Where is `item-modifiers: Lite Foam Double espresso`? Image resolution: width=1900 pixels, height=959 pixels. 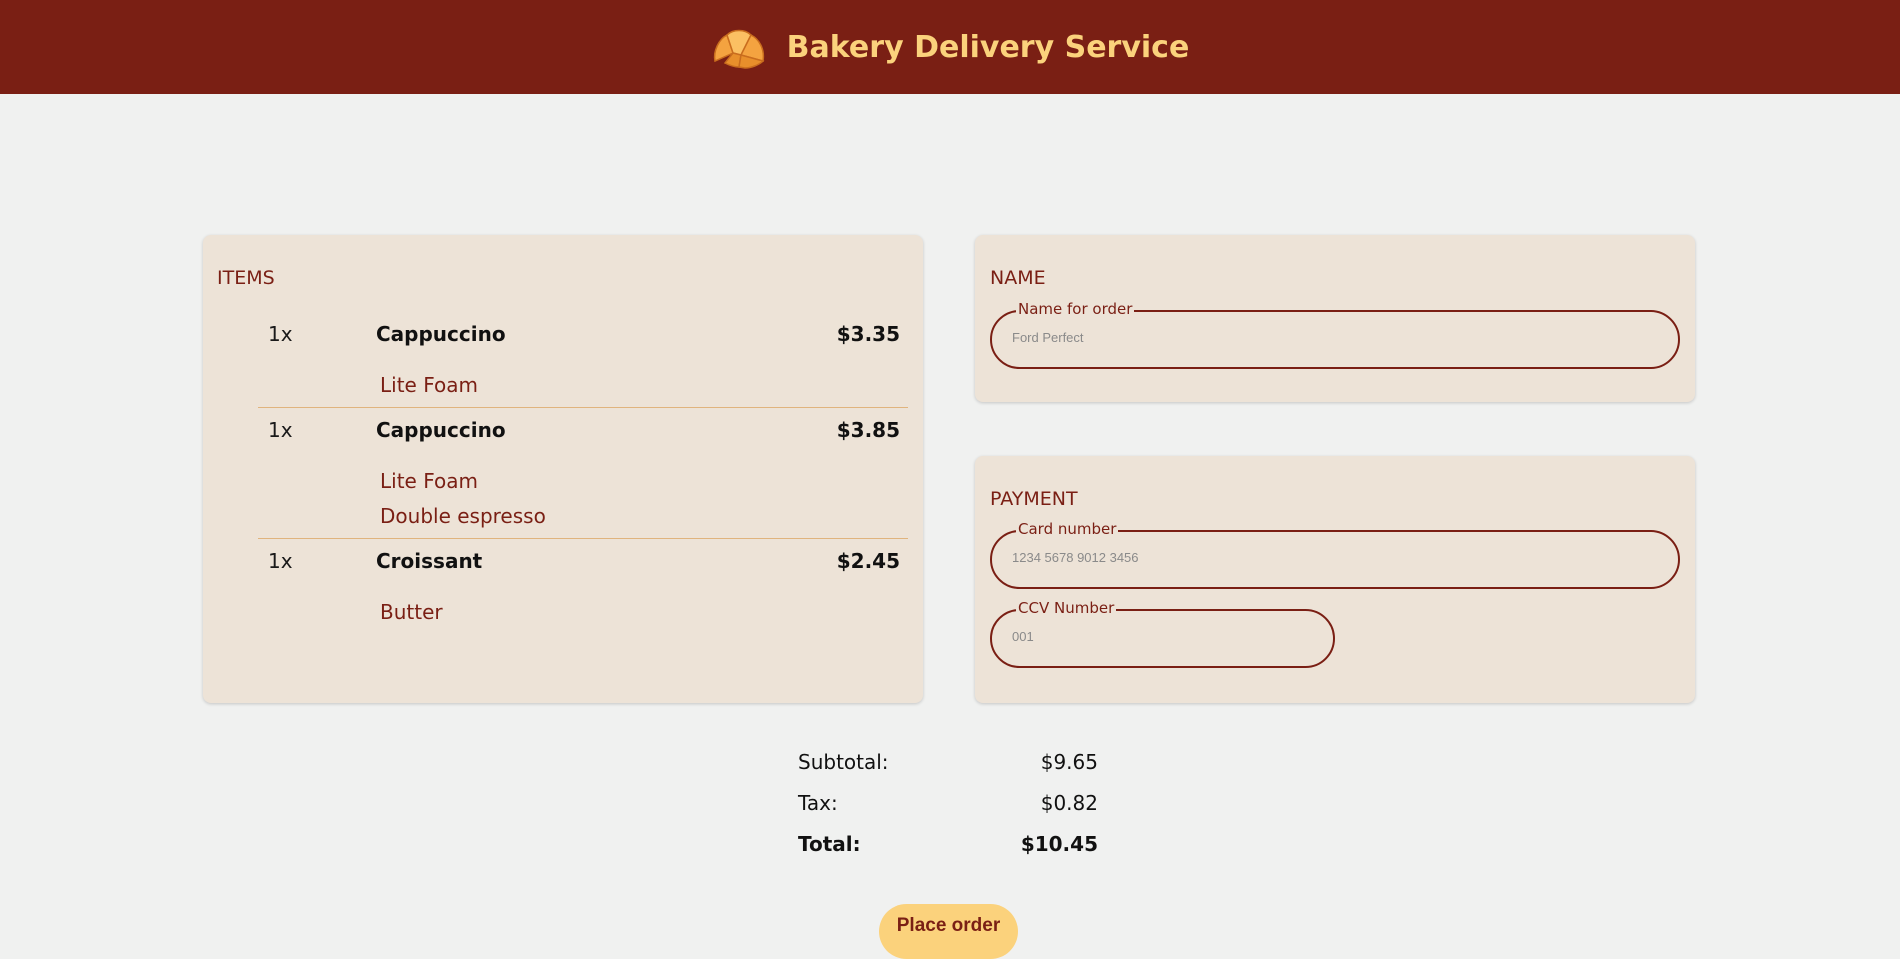
item-modifiers: Lite Foam Double espresso is located at coordinates (463, 499).